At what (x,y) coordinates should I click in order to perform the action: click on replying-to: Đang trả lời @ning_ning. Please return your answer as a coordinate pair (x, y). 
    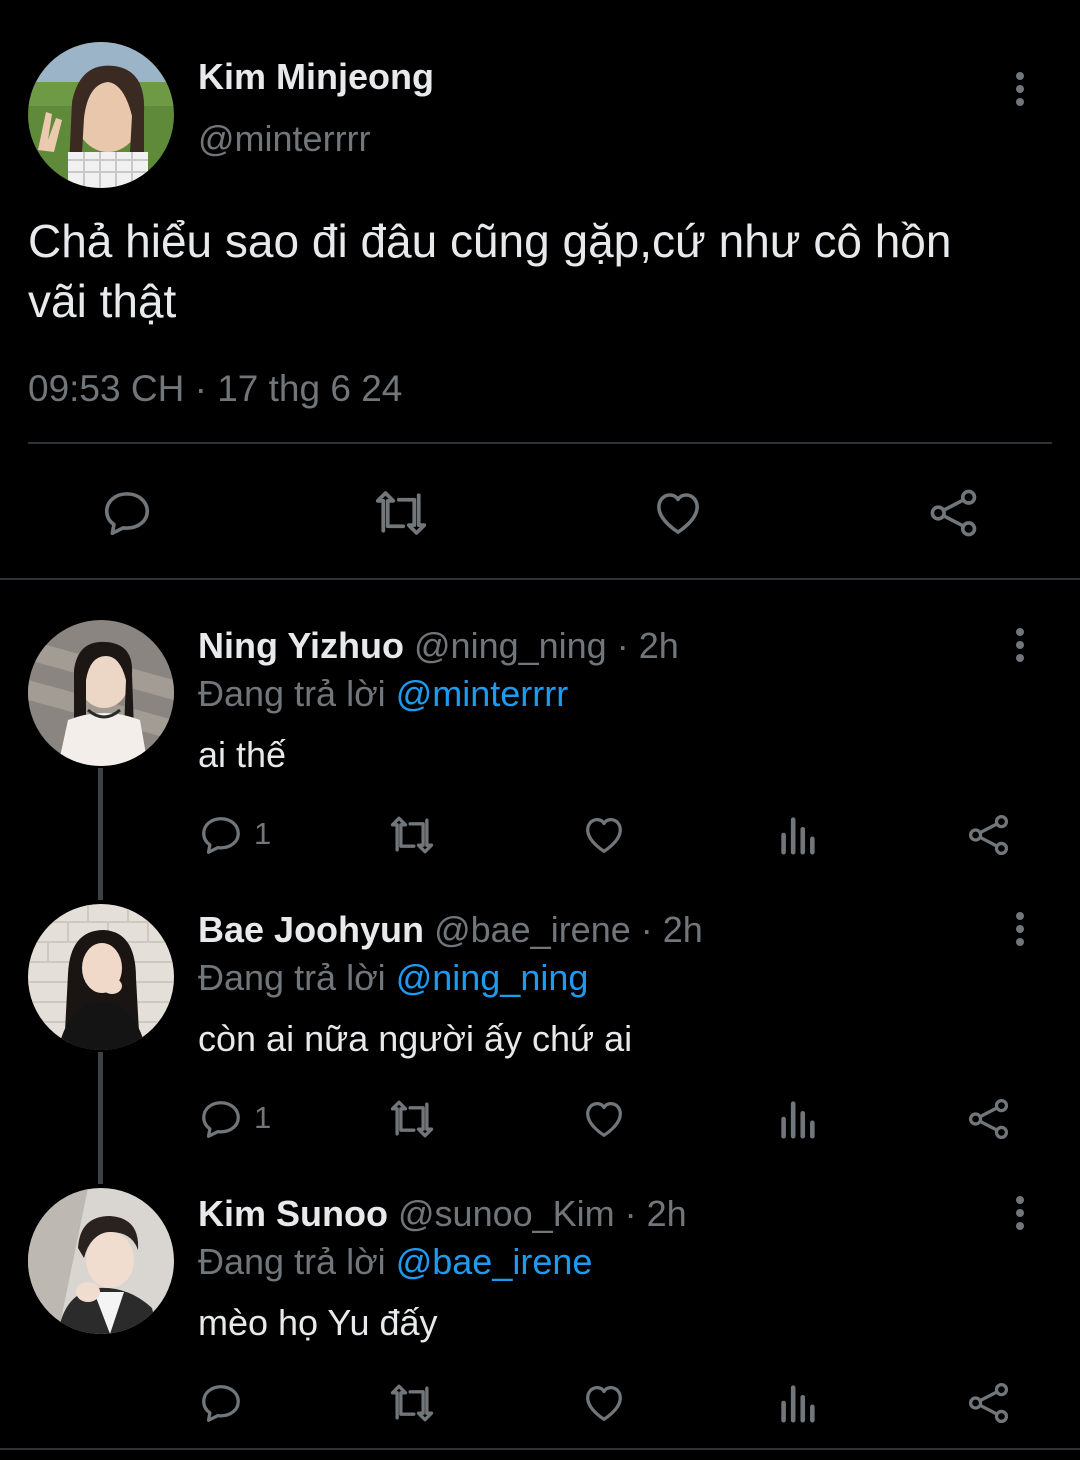
    Looking at the image, I should click on (393, 978).